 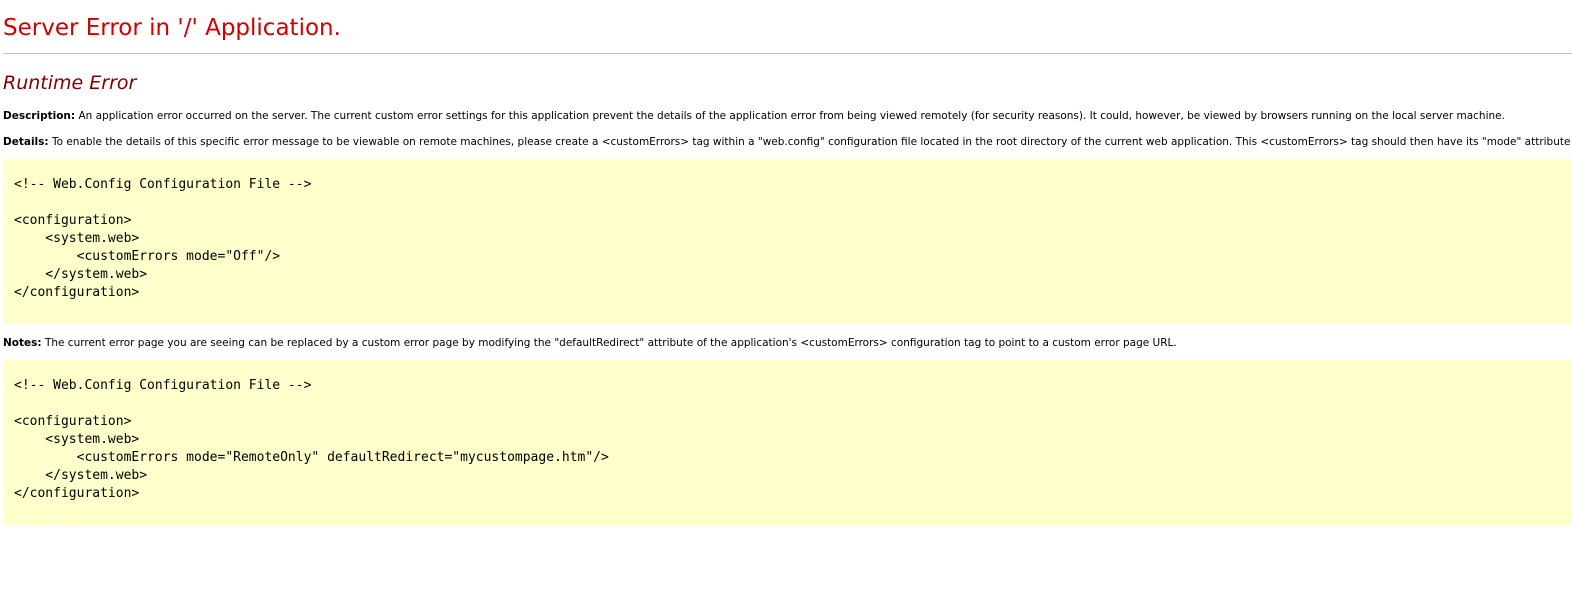 I want to click on error-subtitle: Runtime Error, so click(x=70, y=83).